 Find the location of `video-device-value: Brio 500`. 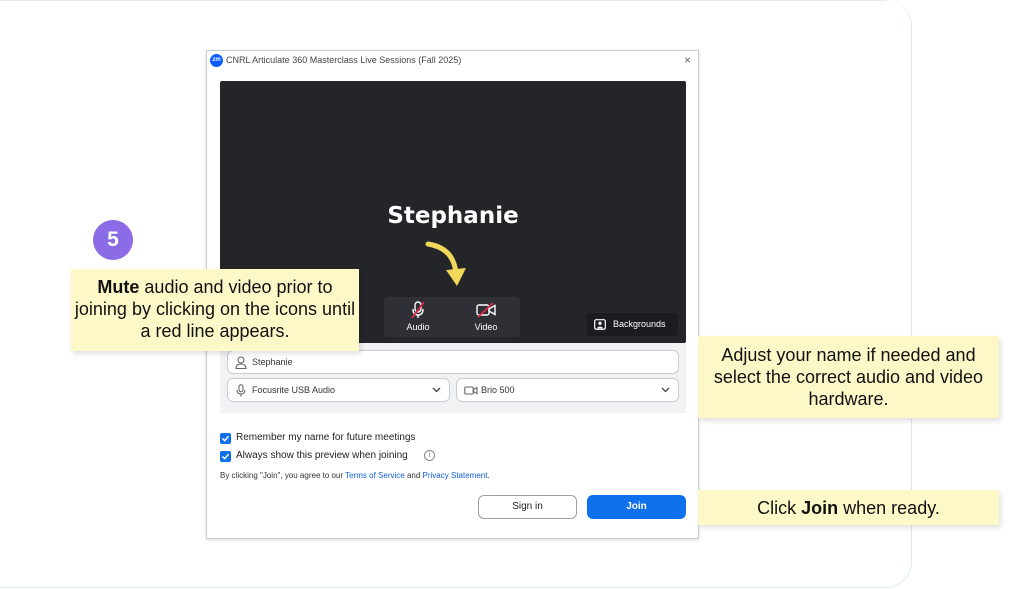

video-device-value: Brio 500 is located at coordinates (498, 390).